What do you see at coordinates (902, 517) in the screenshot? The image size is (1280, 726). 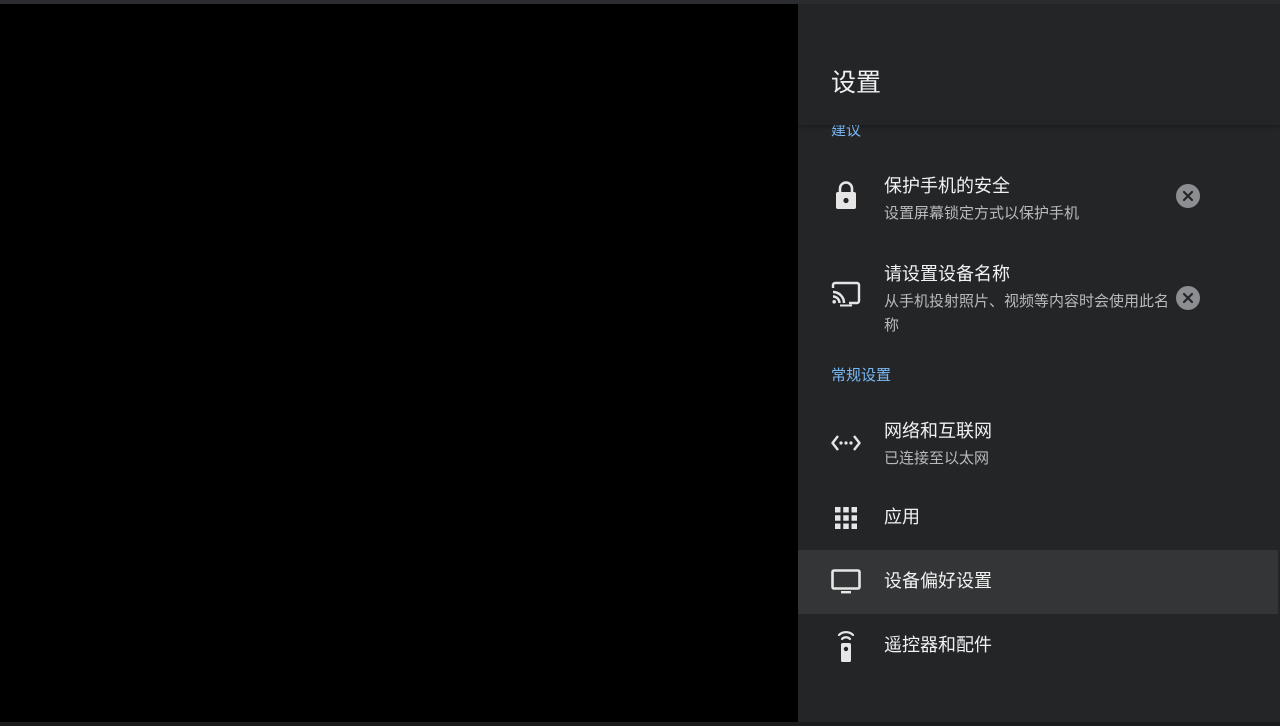 I see `settings-item-title: 应用` at bounding box center [902, 517].